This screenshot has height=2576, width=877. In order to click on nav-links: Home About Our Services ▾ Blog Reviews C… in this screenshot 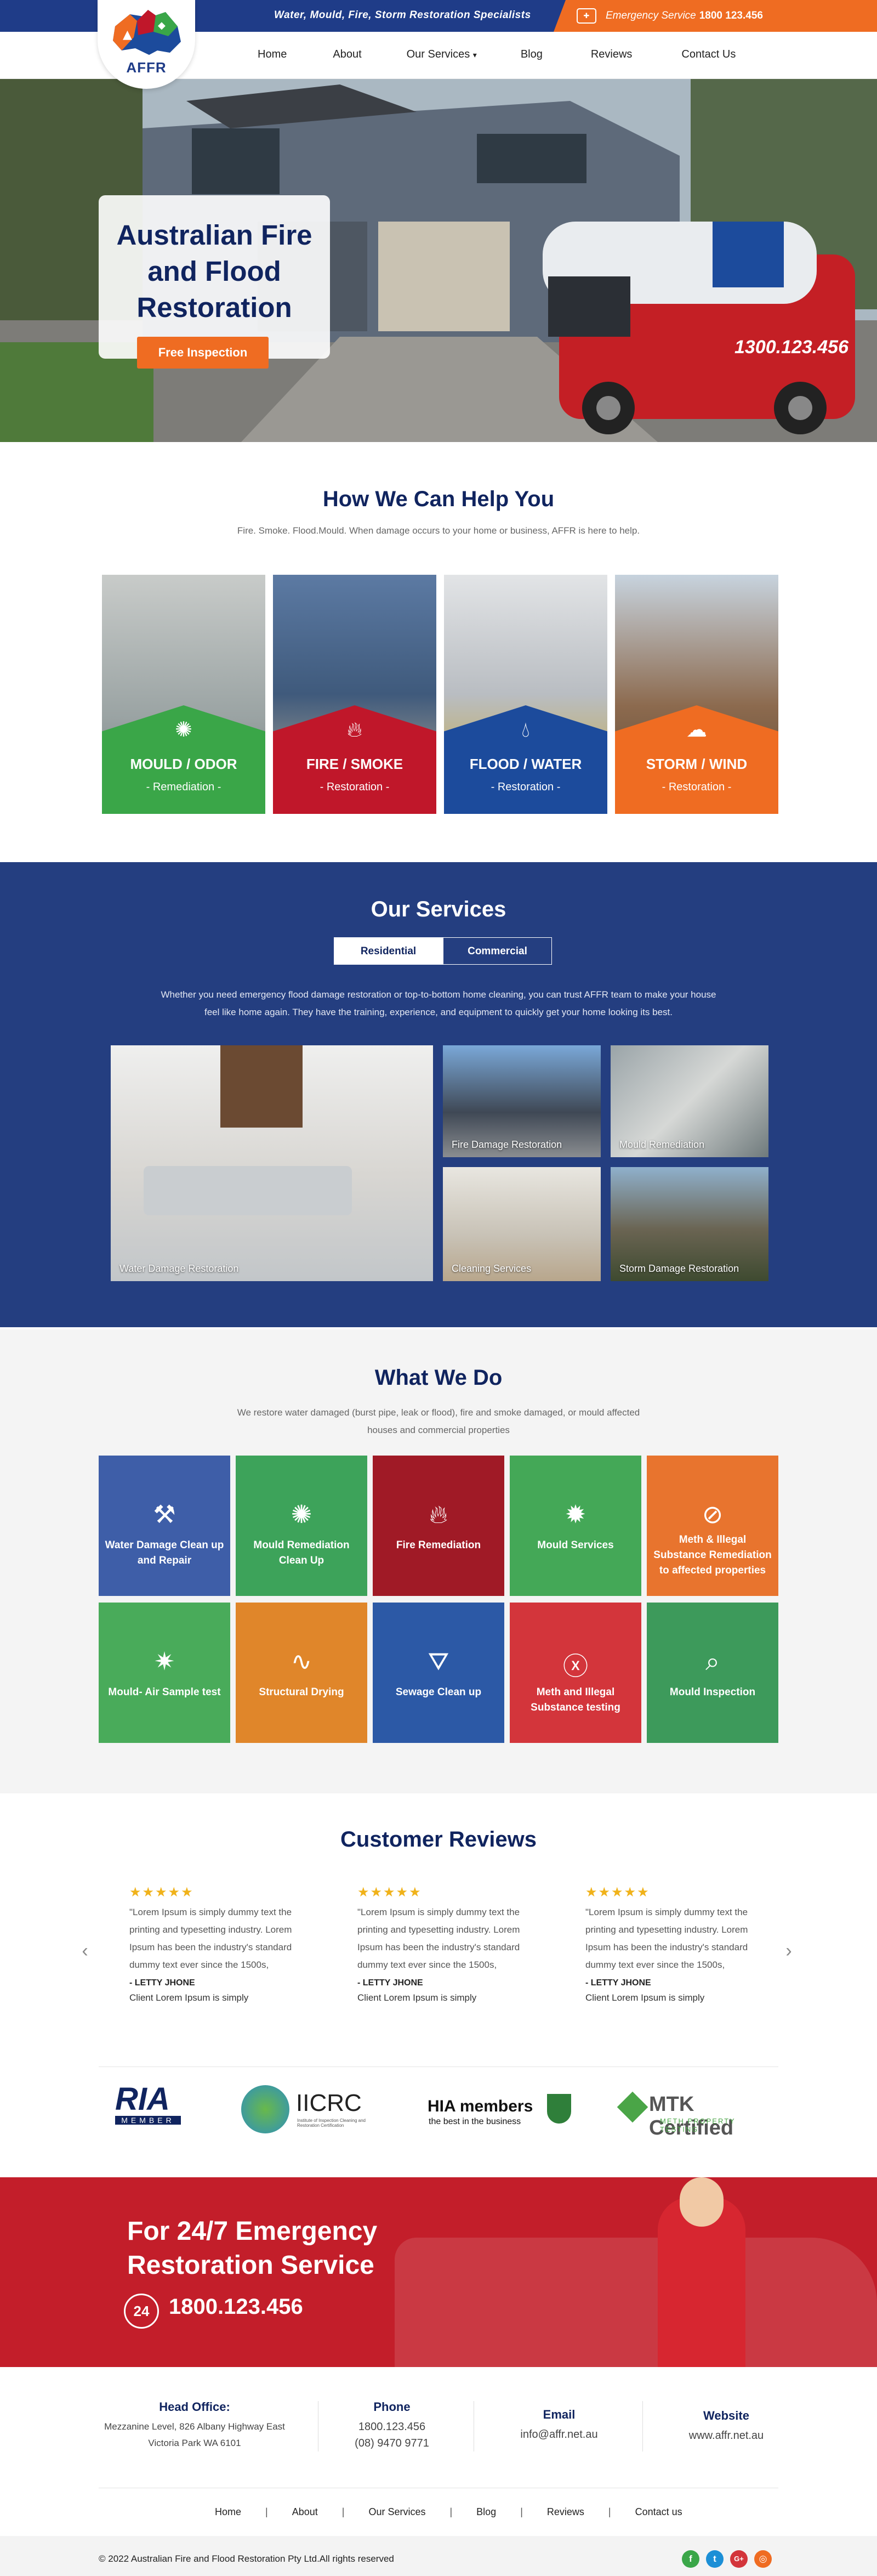, I will do `click(497, 54)`.